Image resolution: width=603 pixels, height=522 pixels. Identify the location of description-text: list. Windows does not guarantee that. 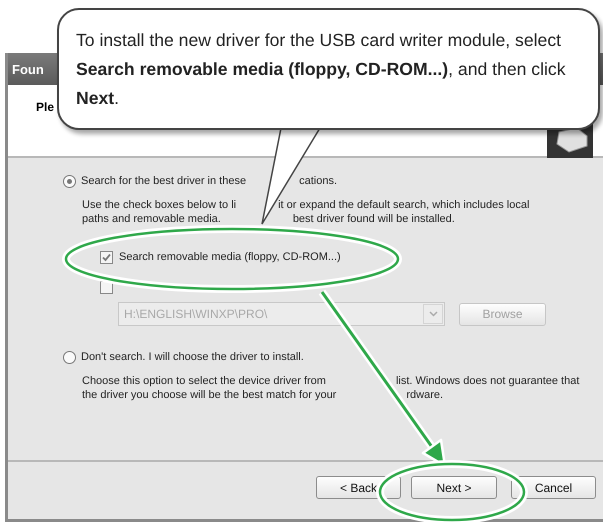
(488, 381).